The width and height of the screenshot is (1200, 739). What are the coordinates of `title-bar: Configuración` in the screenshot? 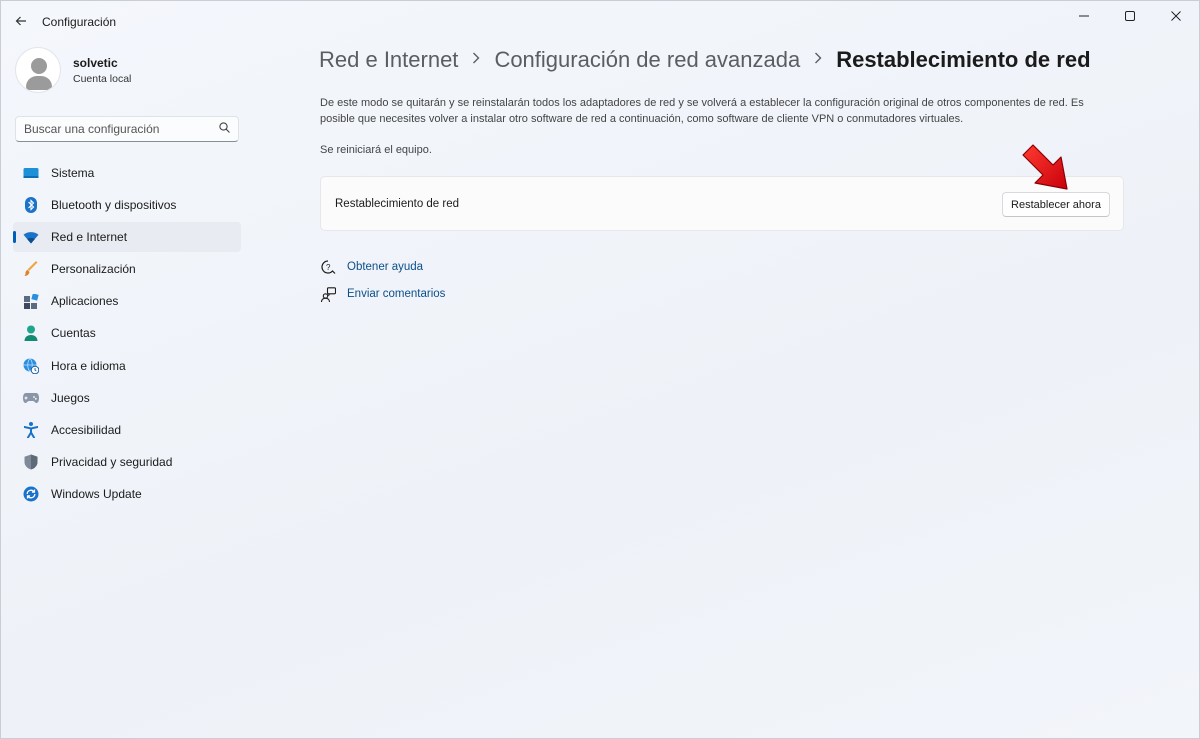 It's located at (600, 21).